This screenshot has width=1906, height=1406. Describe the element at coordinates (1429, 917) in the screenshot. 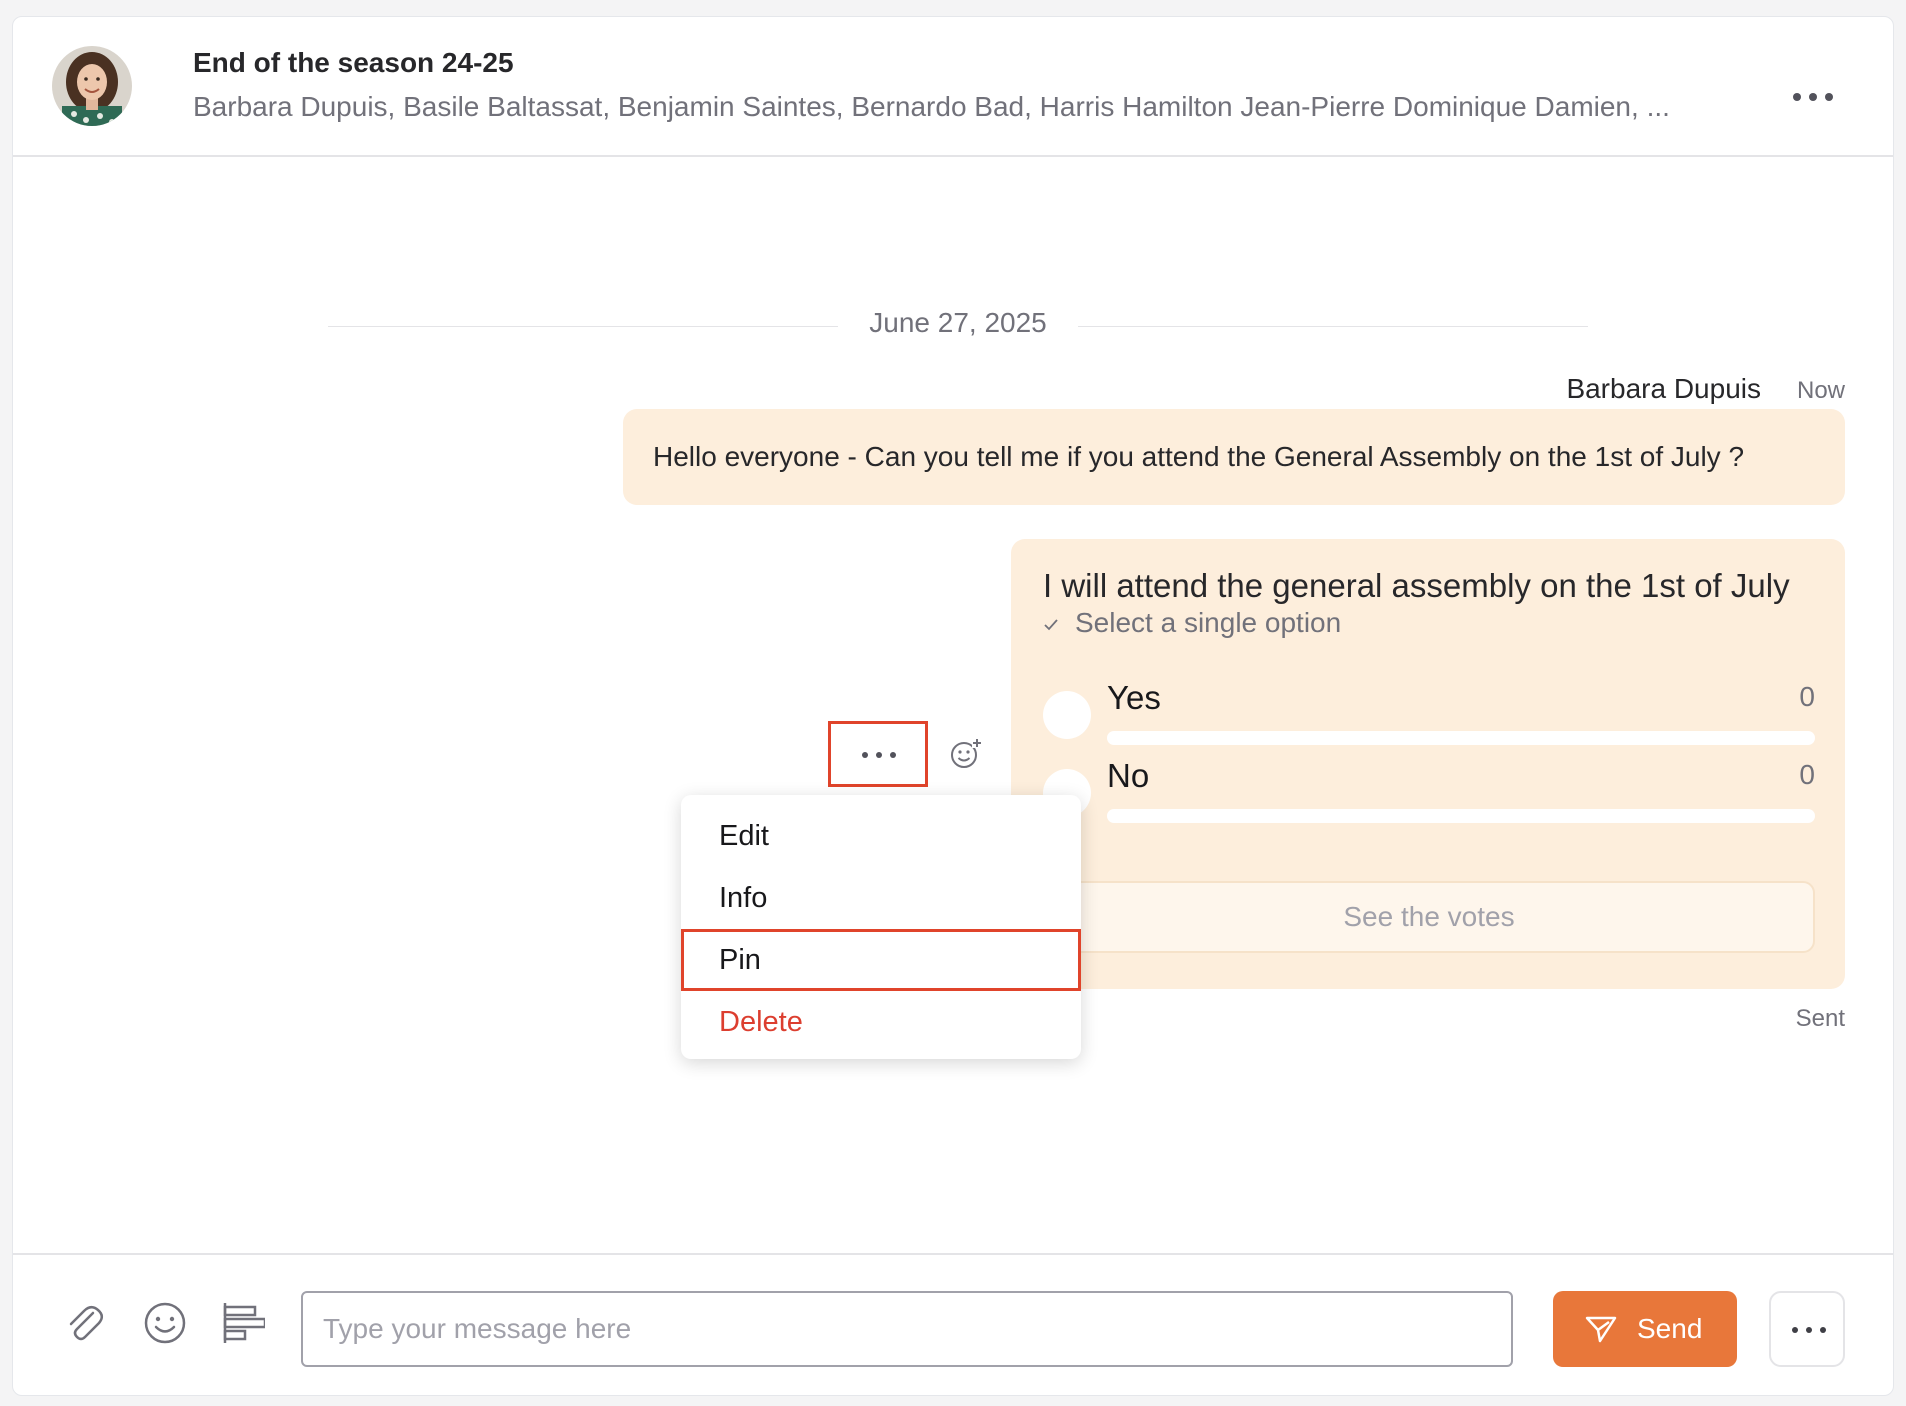

I see `see-votes-button: See the votes` at that location.